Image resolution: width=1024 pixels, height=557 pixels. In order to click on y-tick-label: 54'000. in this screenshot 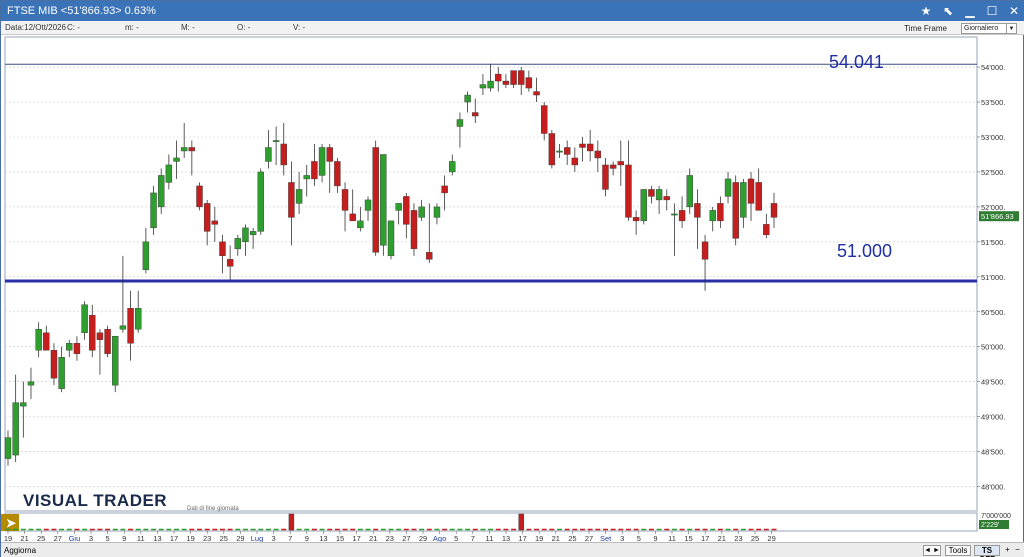, I will do `click(993, 67)`.